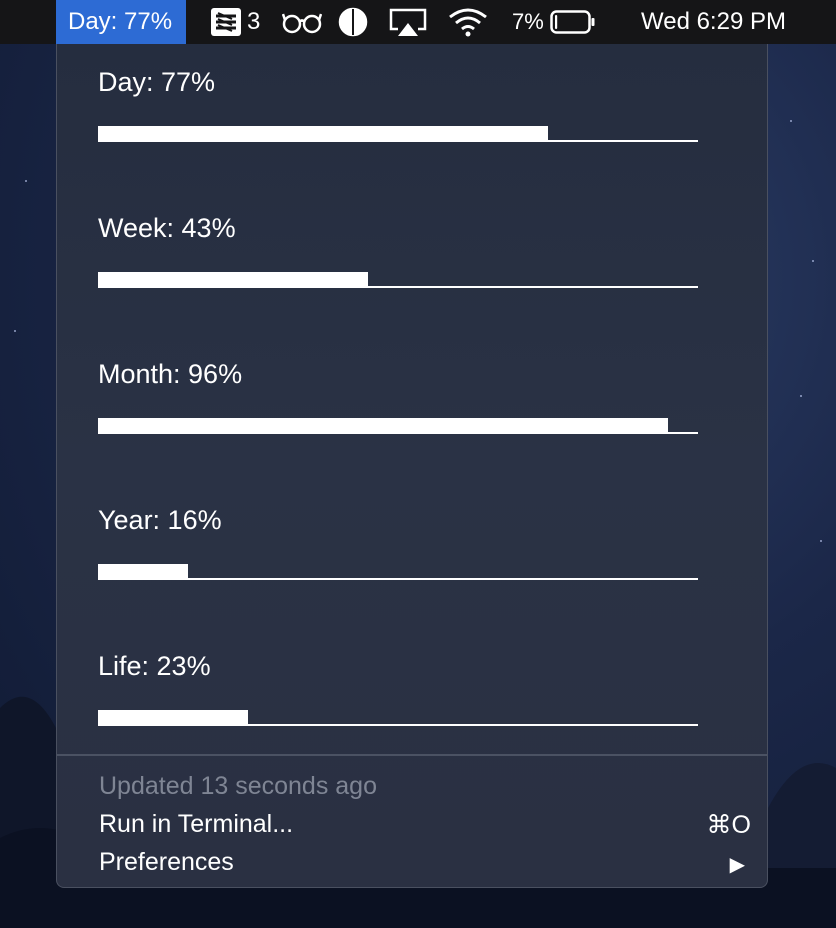 This screenshot has width=836, height=928. I want to click on progress-item: Month: 96%, so click(398, 395).